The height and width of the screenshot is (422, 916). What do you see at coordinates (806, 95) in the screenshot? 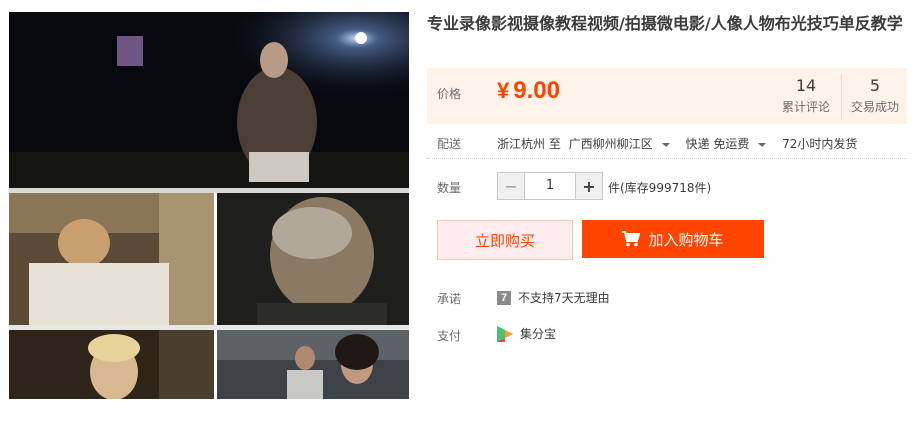
I see `reviews-stat: 14 累计评论` at bounding box center [806, 95].